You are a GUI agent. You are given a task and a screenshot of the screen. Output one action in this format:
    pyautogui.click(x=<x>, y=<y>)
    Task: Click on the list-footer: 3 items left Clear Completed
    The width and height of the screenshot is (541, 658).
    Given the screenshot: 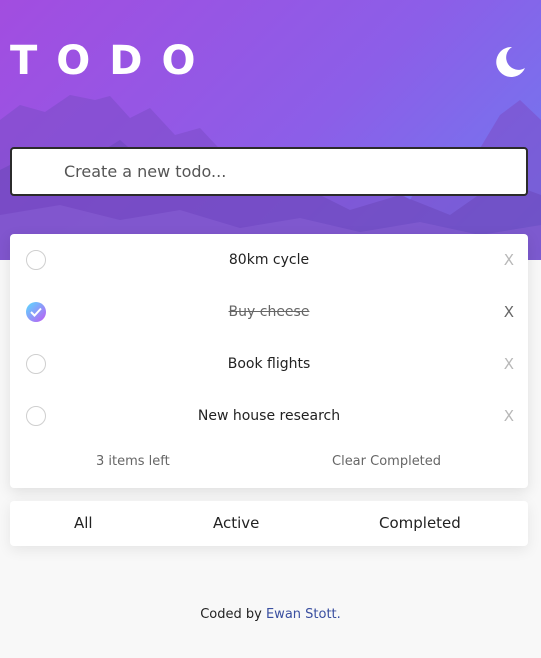 What is the action you would take?
    pyautogui.click(x=269, y=462)
    